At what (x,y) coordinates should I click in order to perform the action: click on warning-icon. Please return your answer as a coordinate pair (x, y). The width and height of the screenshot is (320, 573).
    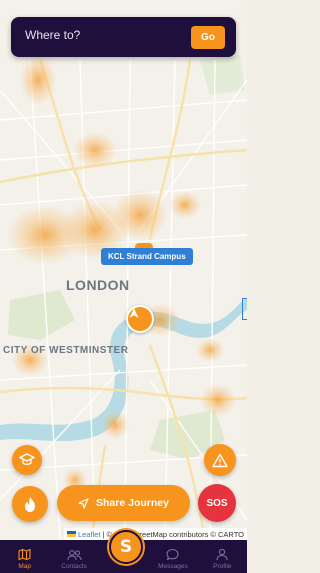
    Looking at the image, I should click on (220, 460).